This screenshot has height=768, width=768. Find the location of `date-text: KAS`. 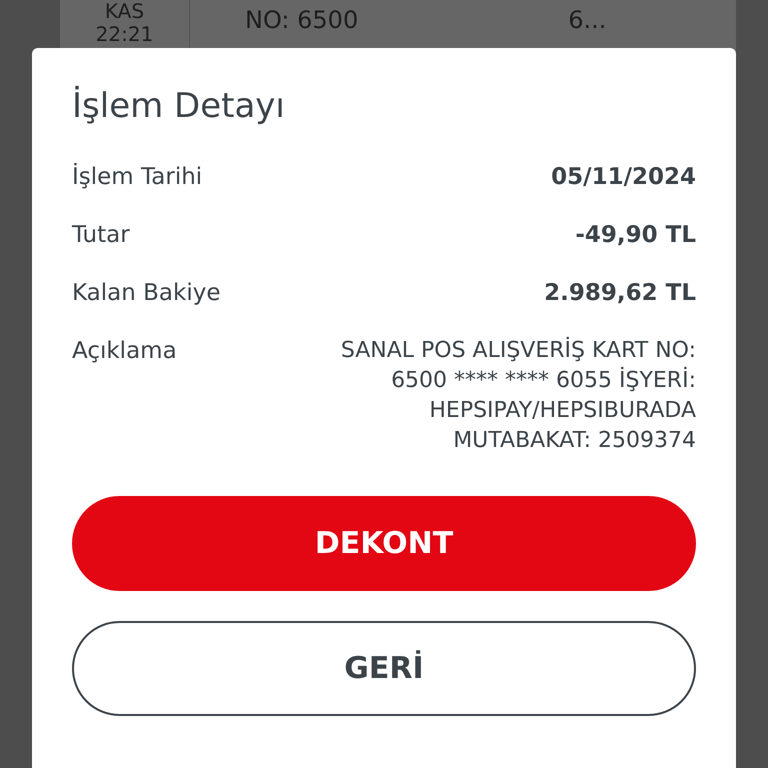

date-text: KAS is located at coordinates (124, 11).